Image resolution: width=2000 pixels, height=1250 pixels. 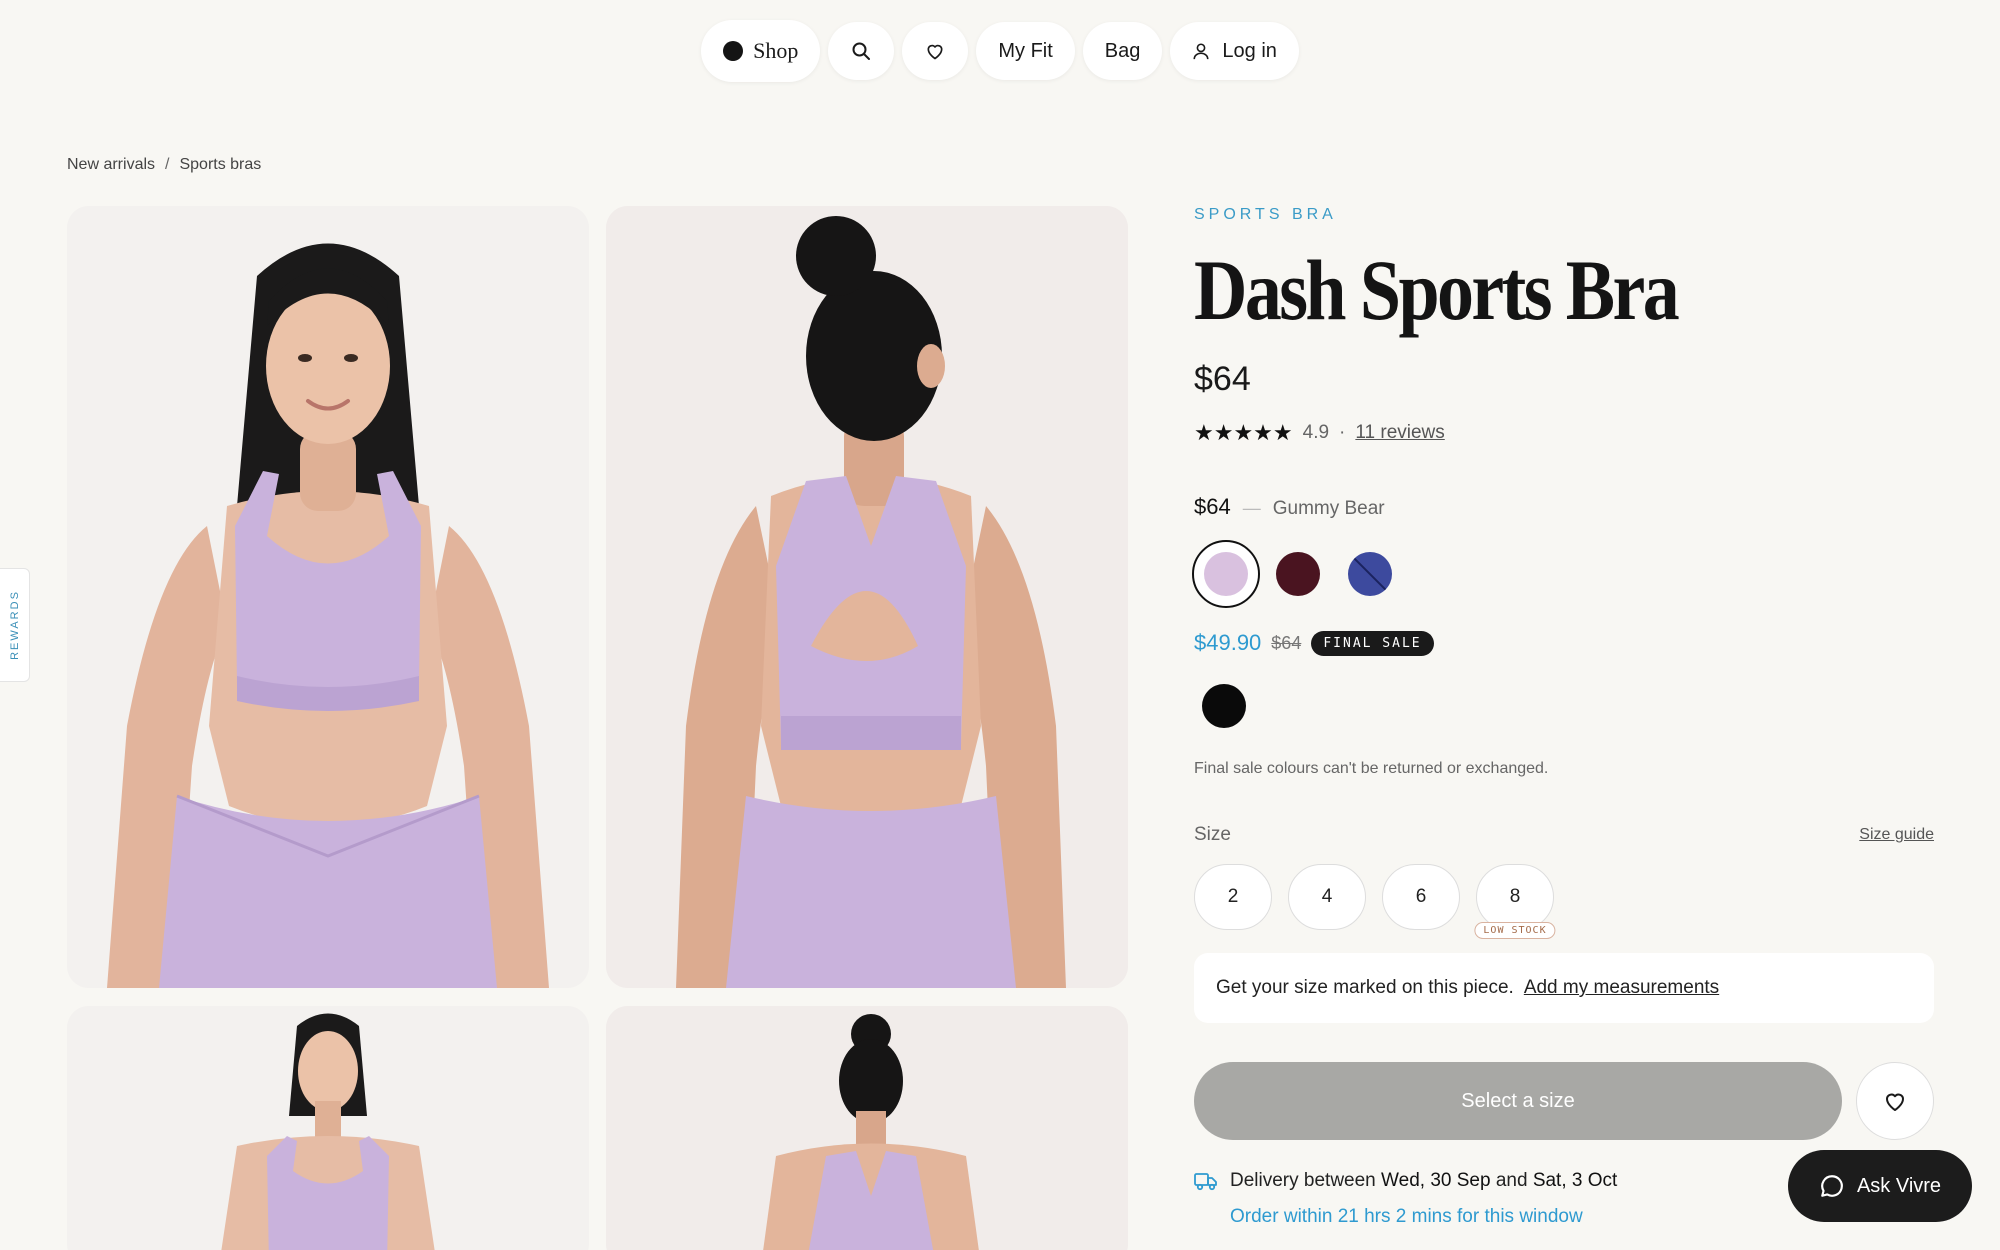 What do you see at coordinates (1306, 1180) in the screenshot?
I see `delivery-prefix: Delivery between` at bounding box center [1306, 1180].